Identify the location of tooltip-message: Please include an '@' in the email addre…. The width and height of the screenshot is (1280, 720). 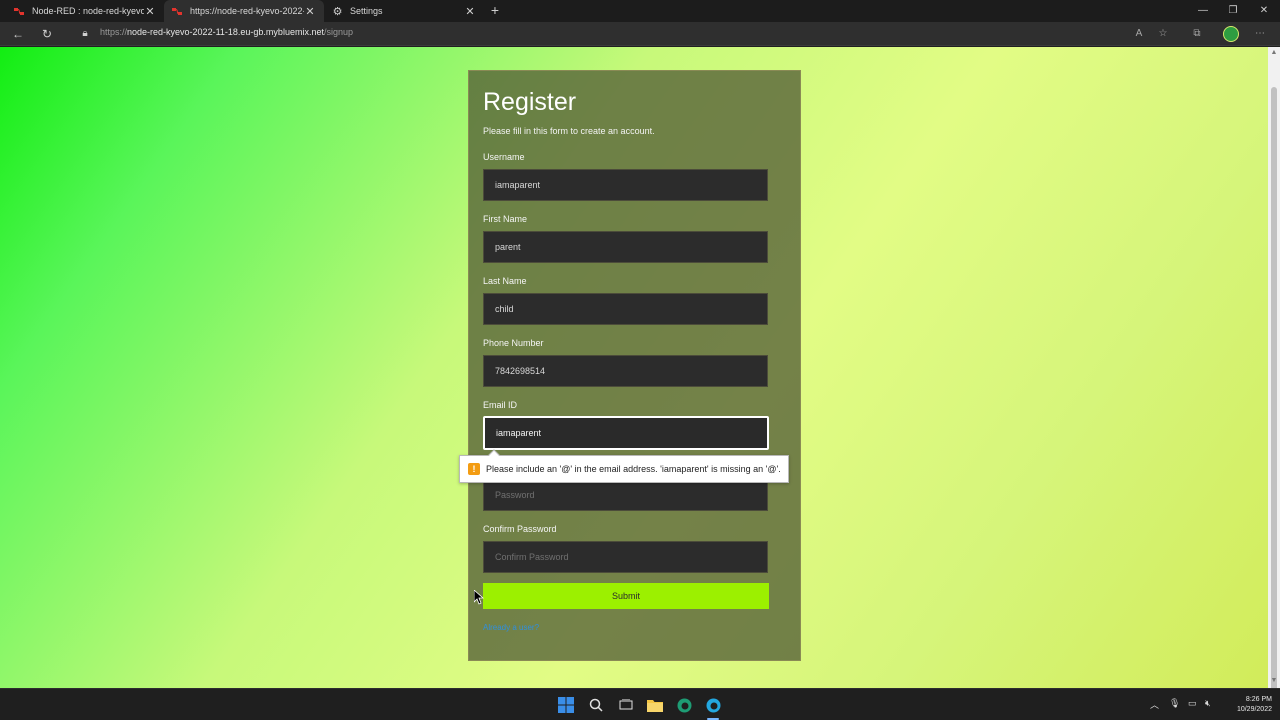
(633, 469).